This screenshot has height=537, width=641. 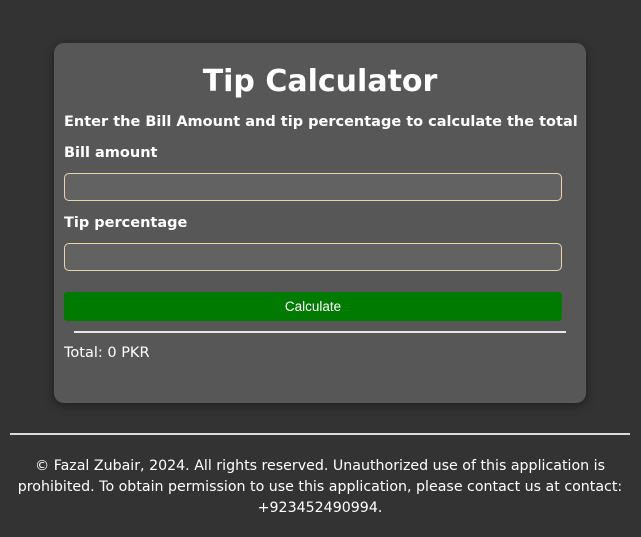 I want to click on result-divider, so click(x=320, y=332).